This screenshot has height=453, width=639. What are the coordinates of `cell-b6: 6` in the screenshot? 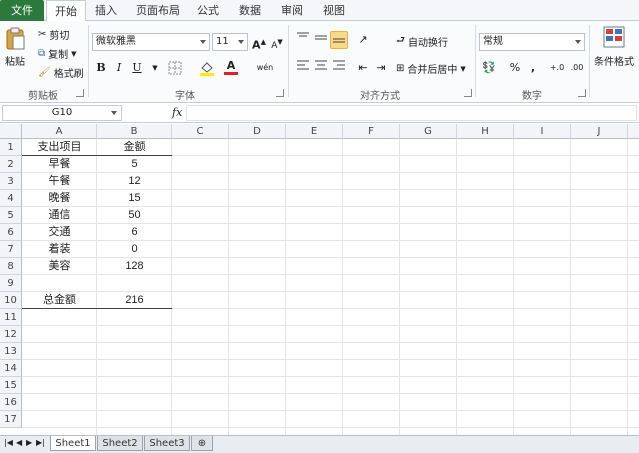 It's located at (134, 232).